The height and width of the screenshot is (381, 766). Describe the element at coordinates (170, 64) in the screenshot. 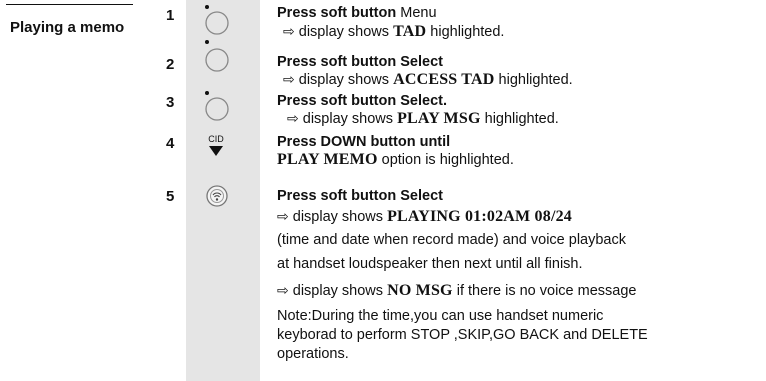

I see `step-number-2: 2` at that location.